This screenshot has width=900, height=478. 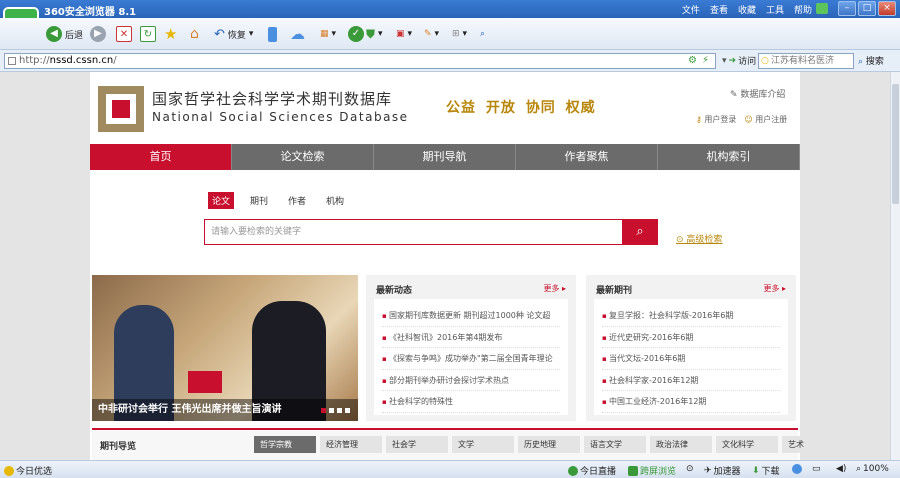 I want to click on register-link: ☺ 用户注册, so click(x=765, y=119).